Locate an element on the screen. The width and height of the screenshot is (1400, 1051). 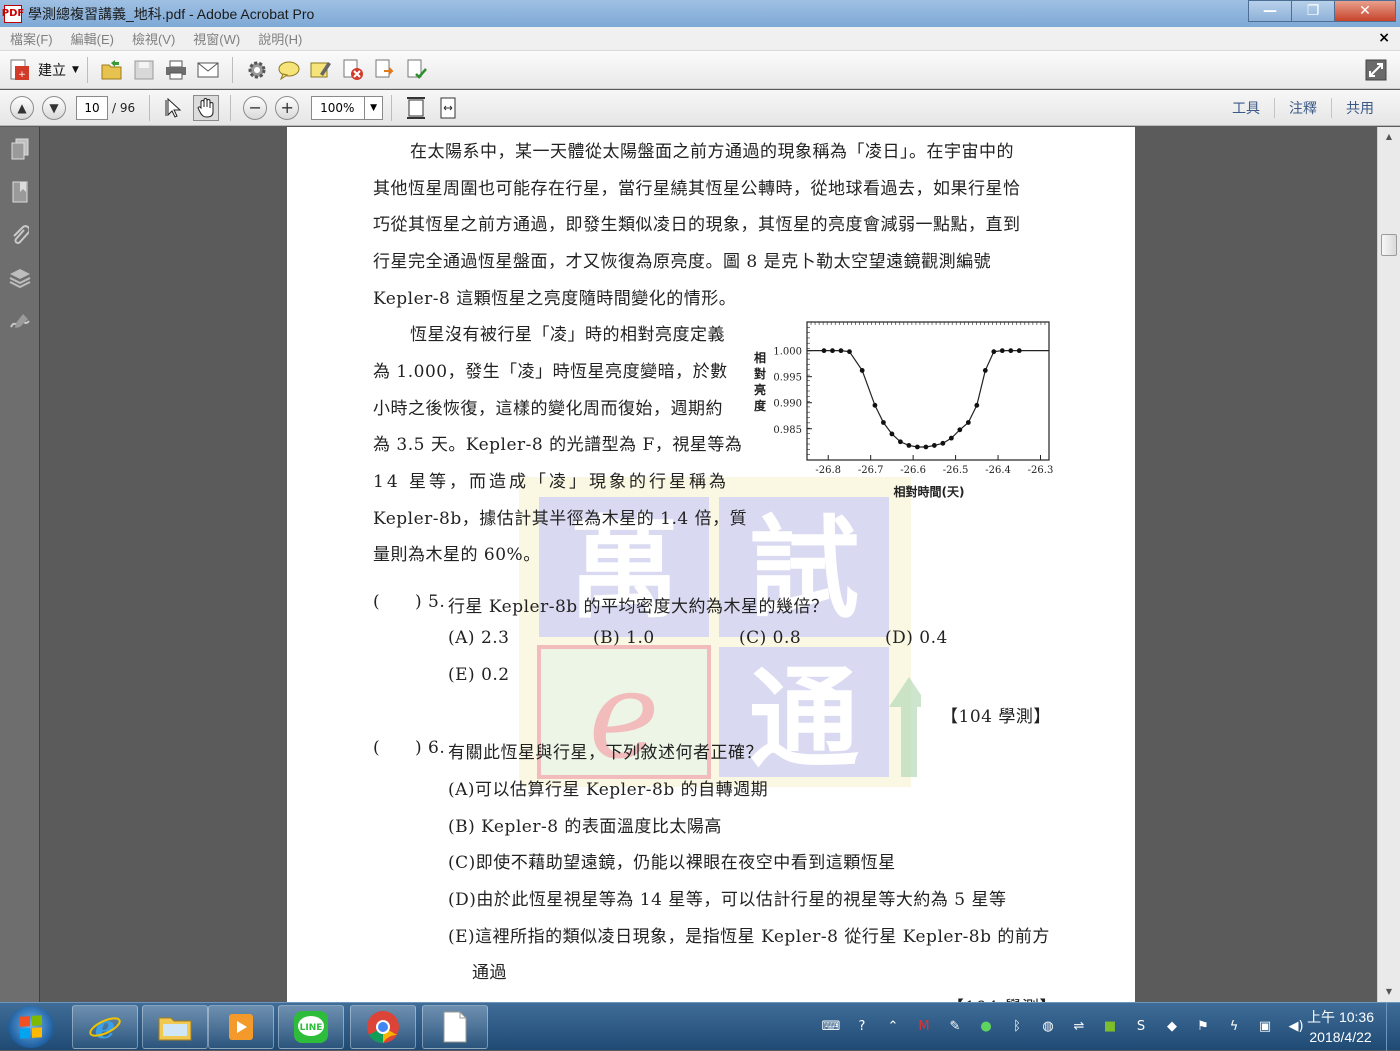
show-desktop-button is located at coordinates (1393, 1027).